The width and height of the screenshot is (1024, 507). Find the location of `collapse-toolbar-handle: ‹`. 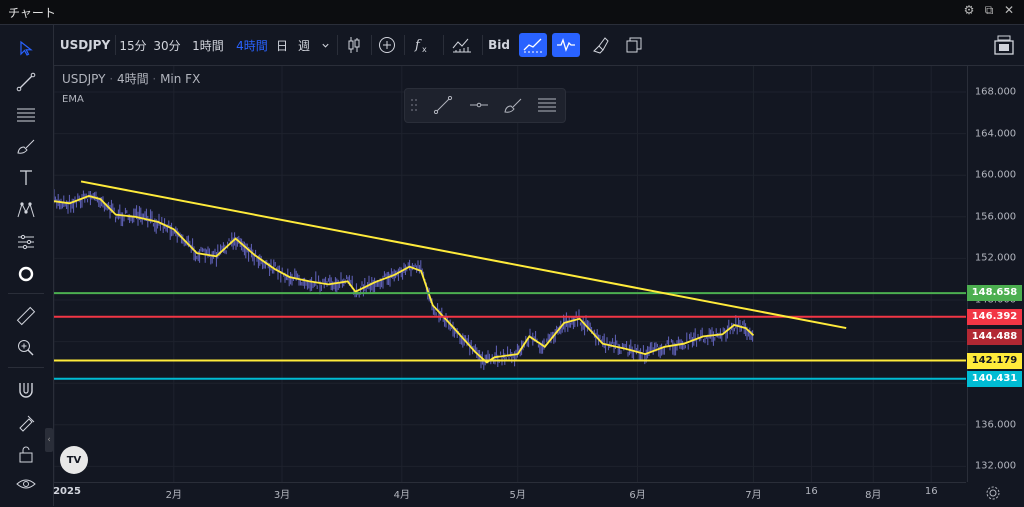

collapse-toolbar-handle: ‹ is located at coordinates (49, 440).